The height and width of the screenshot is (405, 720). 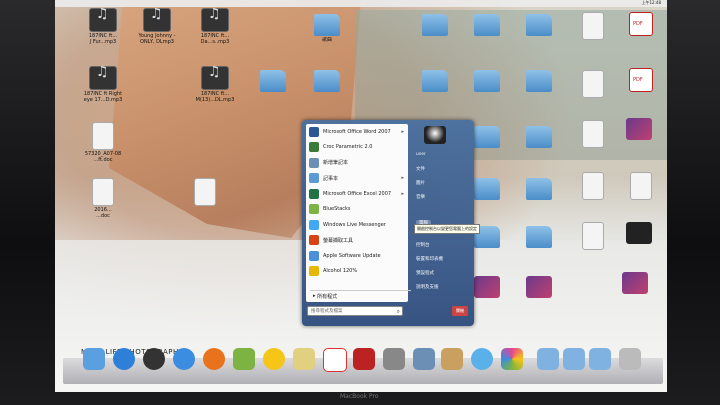 What do you see at coordinates (364, 359) in the screenshot?
I see `photobooth-icon` at bounding box center [364, 359].